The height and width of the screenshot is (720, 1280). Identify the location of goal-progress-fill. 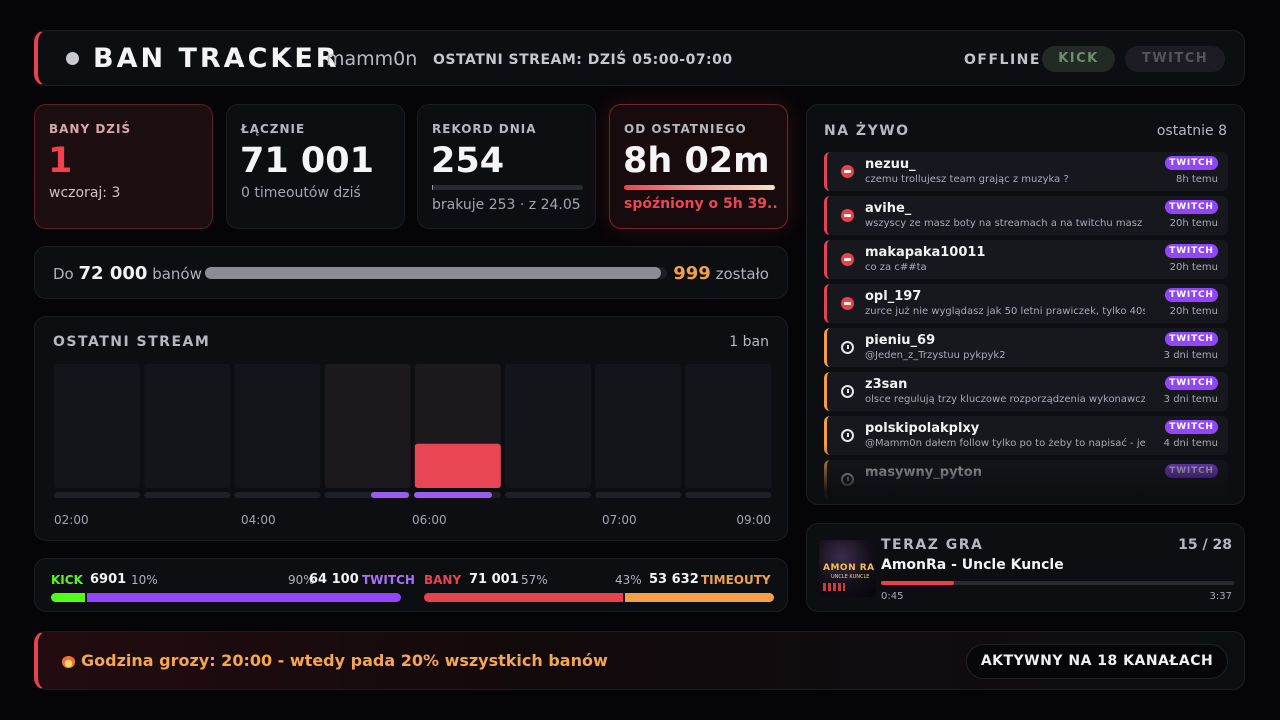
(433, 273).